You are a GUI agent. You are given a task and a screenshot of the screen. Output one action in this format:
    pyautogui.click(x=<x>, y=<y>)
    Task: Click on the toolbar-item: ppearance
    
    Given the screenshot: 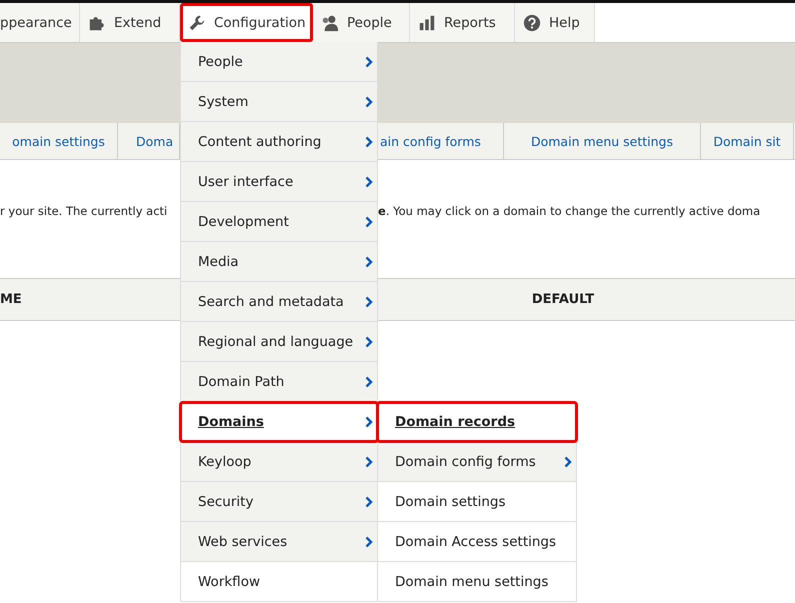 What is the action you would take?
    pyautogui.click(x=40, y=22)
    